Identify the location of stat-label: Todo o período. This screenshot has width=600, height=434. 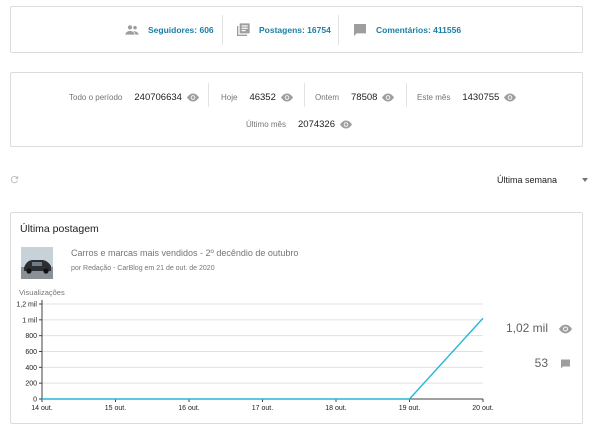
(96, 97).